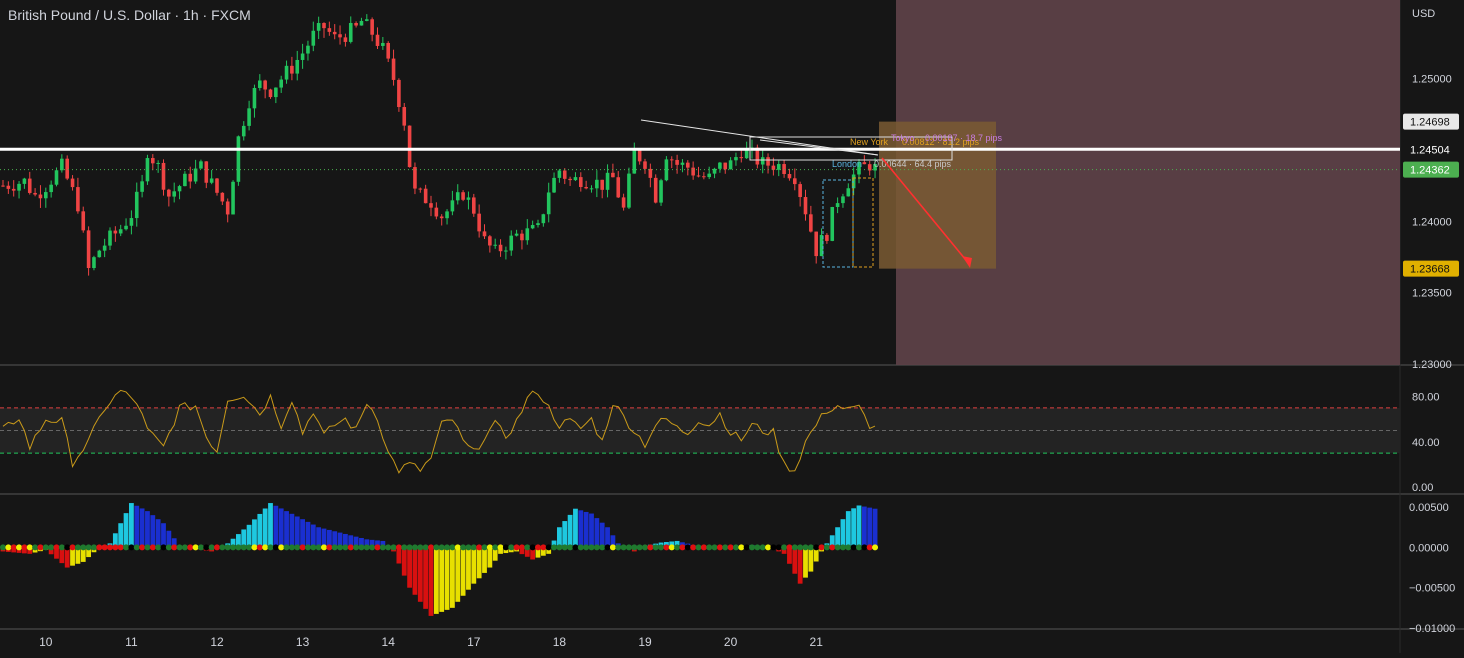 Image resolution: width=1464 pixels, height=658 pixels. What do you see at coordinates (731, 642) in the screenshot?
I see `time-tick-label: 20` at bounding box center [731, 642].